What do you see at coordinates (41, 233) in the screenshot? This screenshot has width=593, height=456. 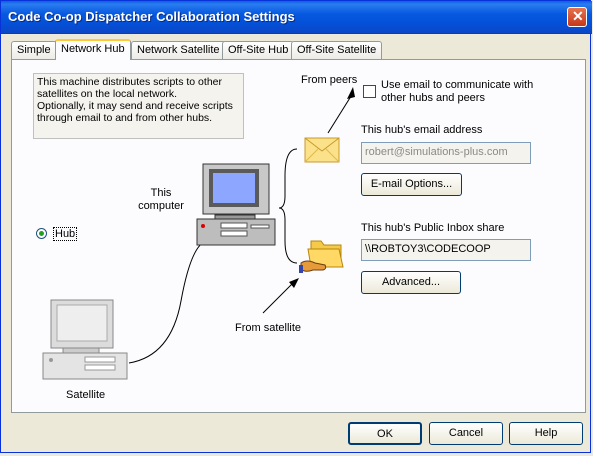 I see `hub-radio` at bounding box center [41, 233].